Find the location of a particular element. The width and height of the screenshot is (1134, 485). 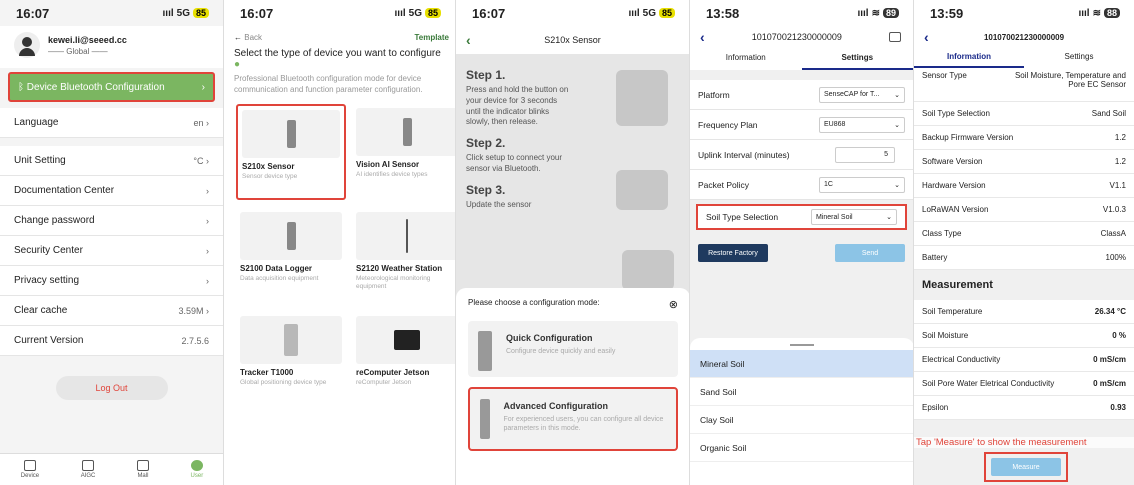

device-card-recomputer: reComputer Jetson reComputer Jetson is located at coordinates (403, 360).